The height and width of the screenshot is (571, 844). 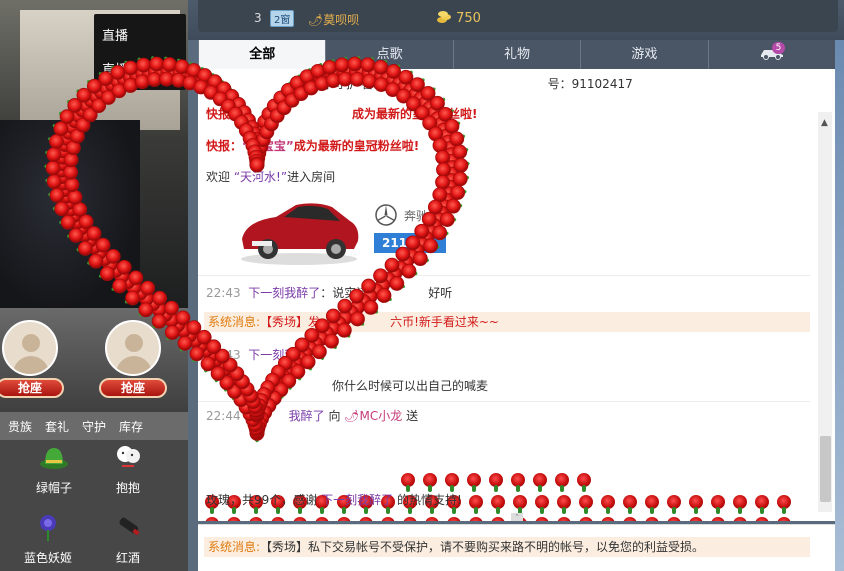 I want to click on car-badge: 5, so click(x=778, y=48).